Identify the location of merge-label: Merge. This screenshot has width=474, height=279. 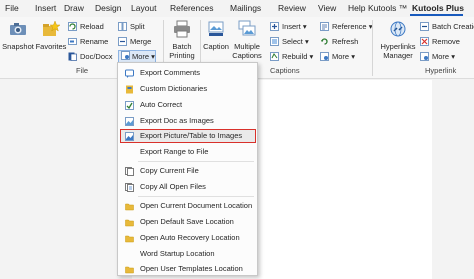
(141, 41).